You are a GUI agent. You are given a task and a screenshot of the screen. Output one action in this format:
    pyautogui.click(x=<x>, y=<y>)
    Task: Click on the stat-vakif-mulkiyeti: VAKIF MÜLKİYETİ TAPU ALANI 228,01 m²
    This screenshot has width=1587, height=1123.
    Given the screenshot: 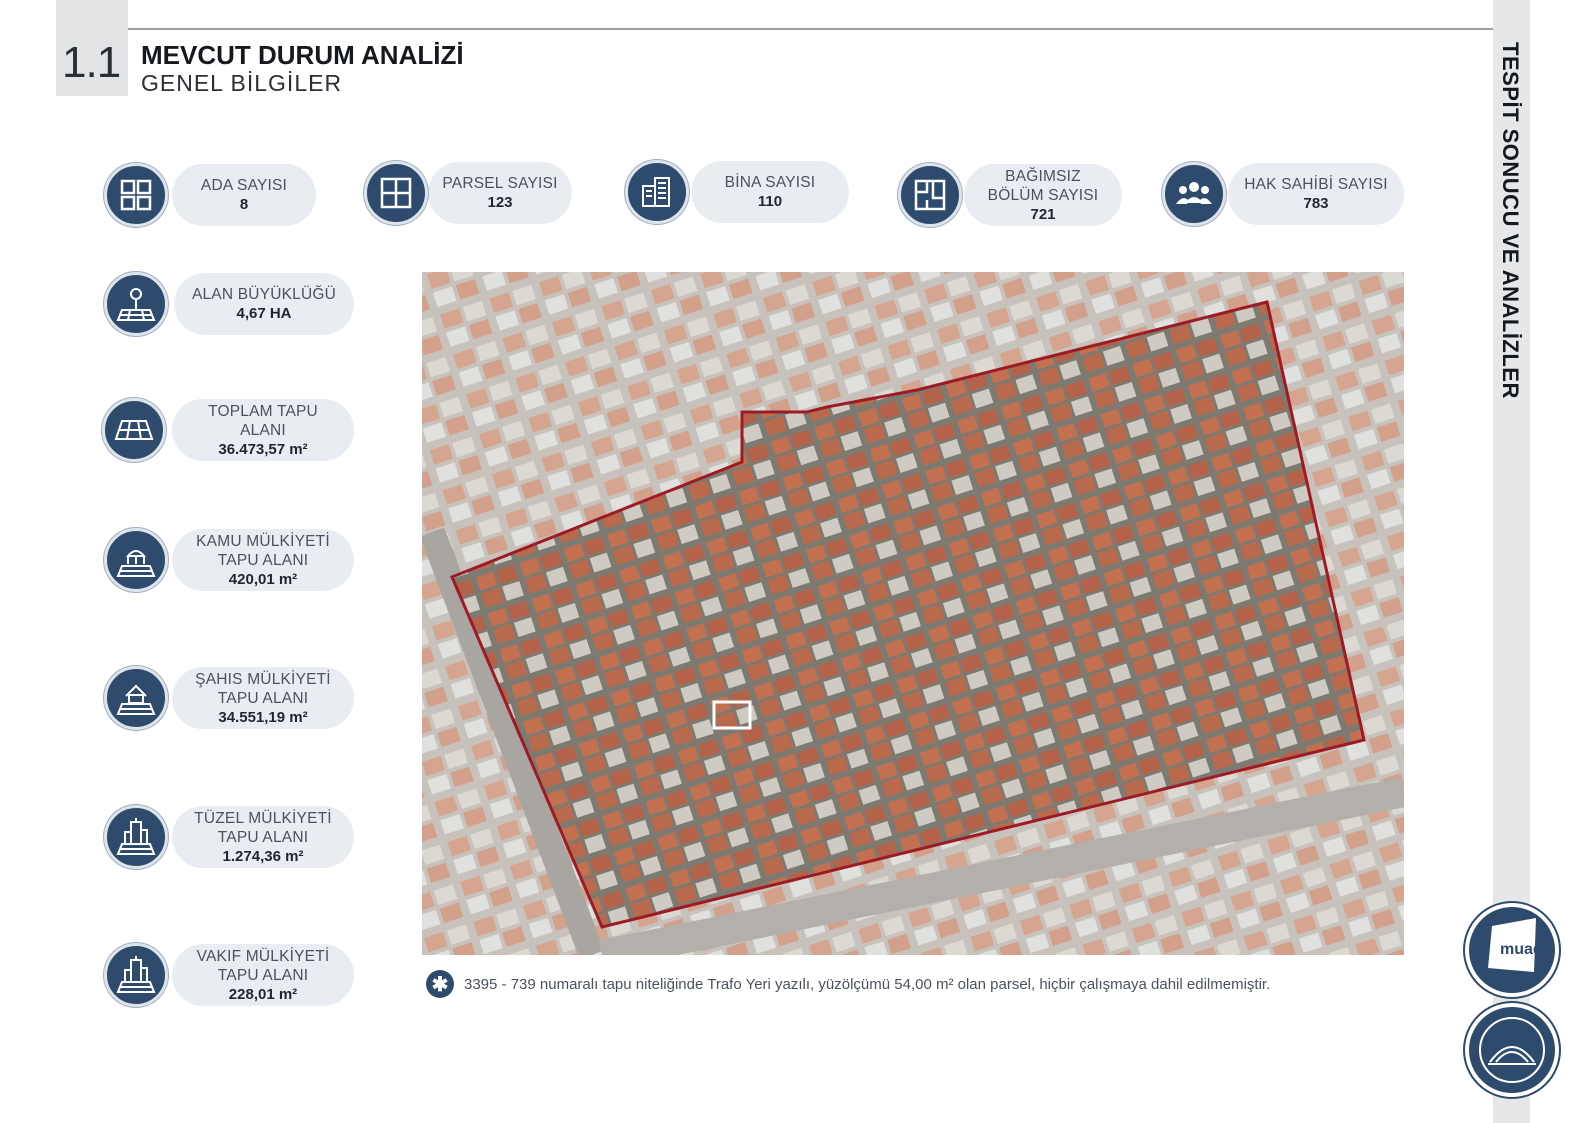 What is the action you would take?
    pyautogui.click(x=229, y=975)
    